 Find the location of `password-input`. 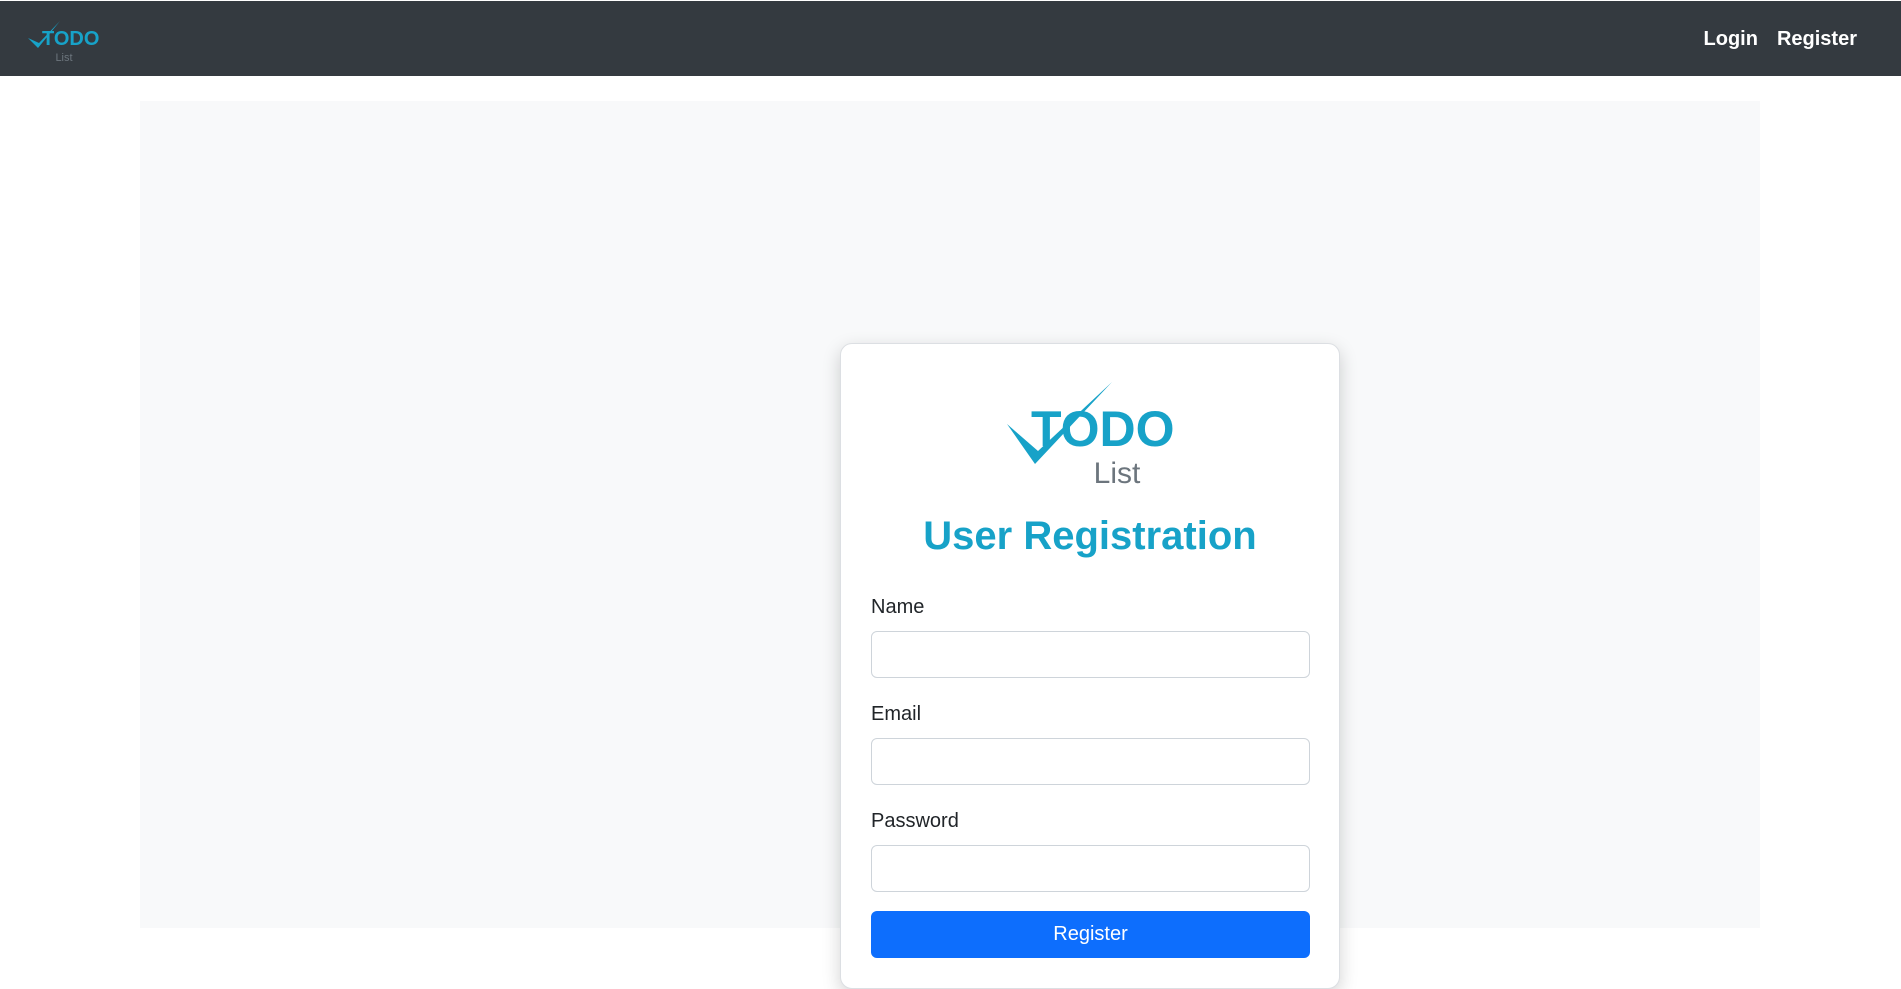

password-input is located at coordinates (1090, 868).